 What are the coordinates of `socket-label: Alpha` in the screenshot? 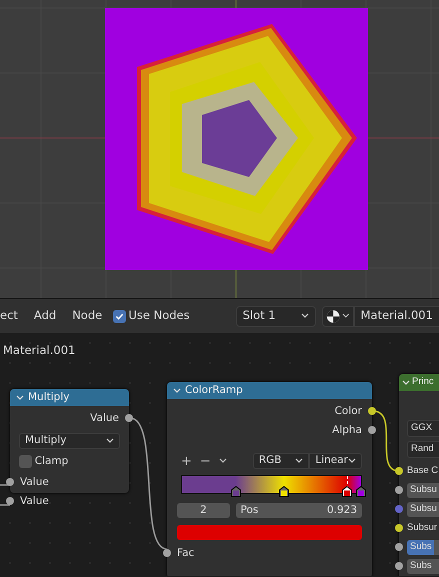 It's located at (347, 430).